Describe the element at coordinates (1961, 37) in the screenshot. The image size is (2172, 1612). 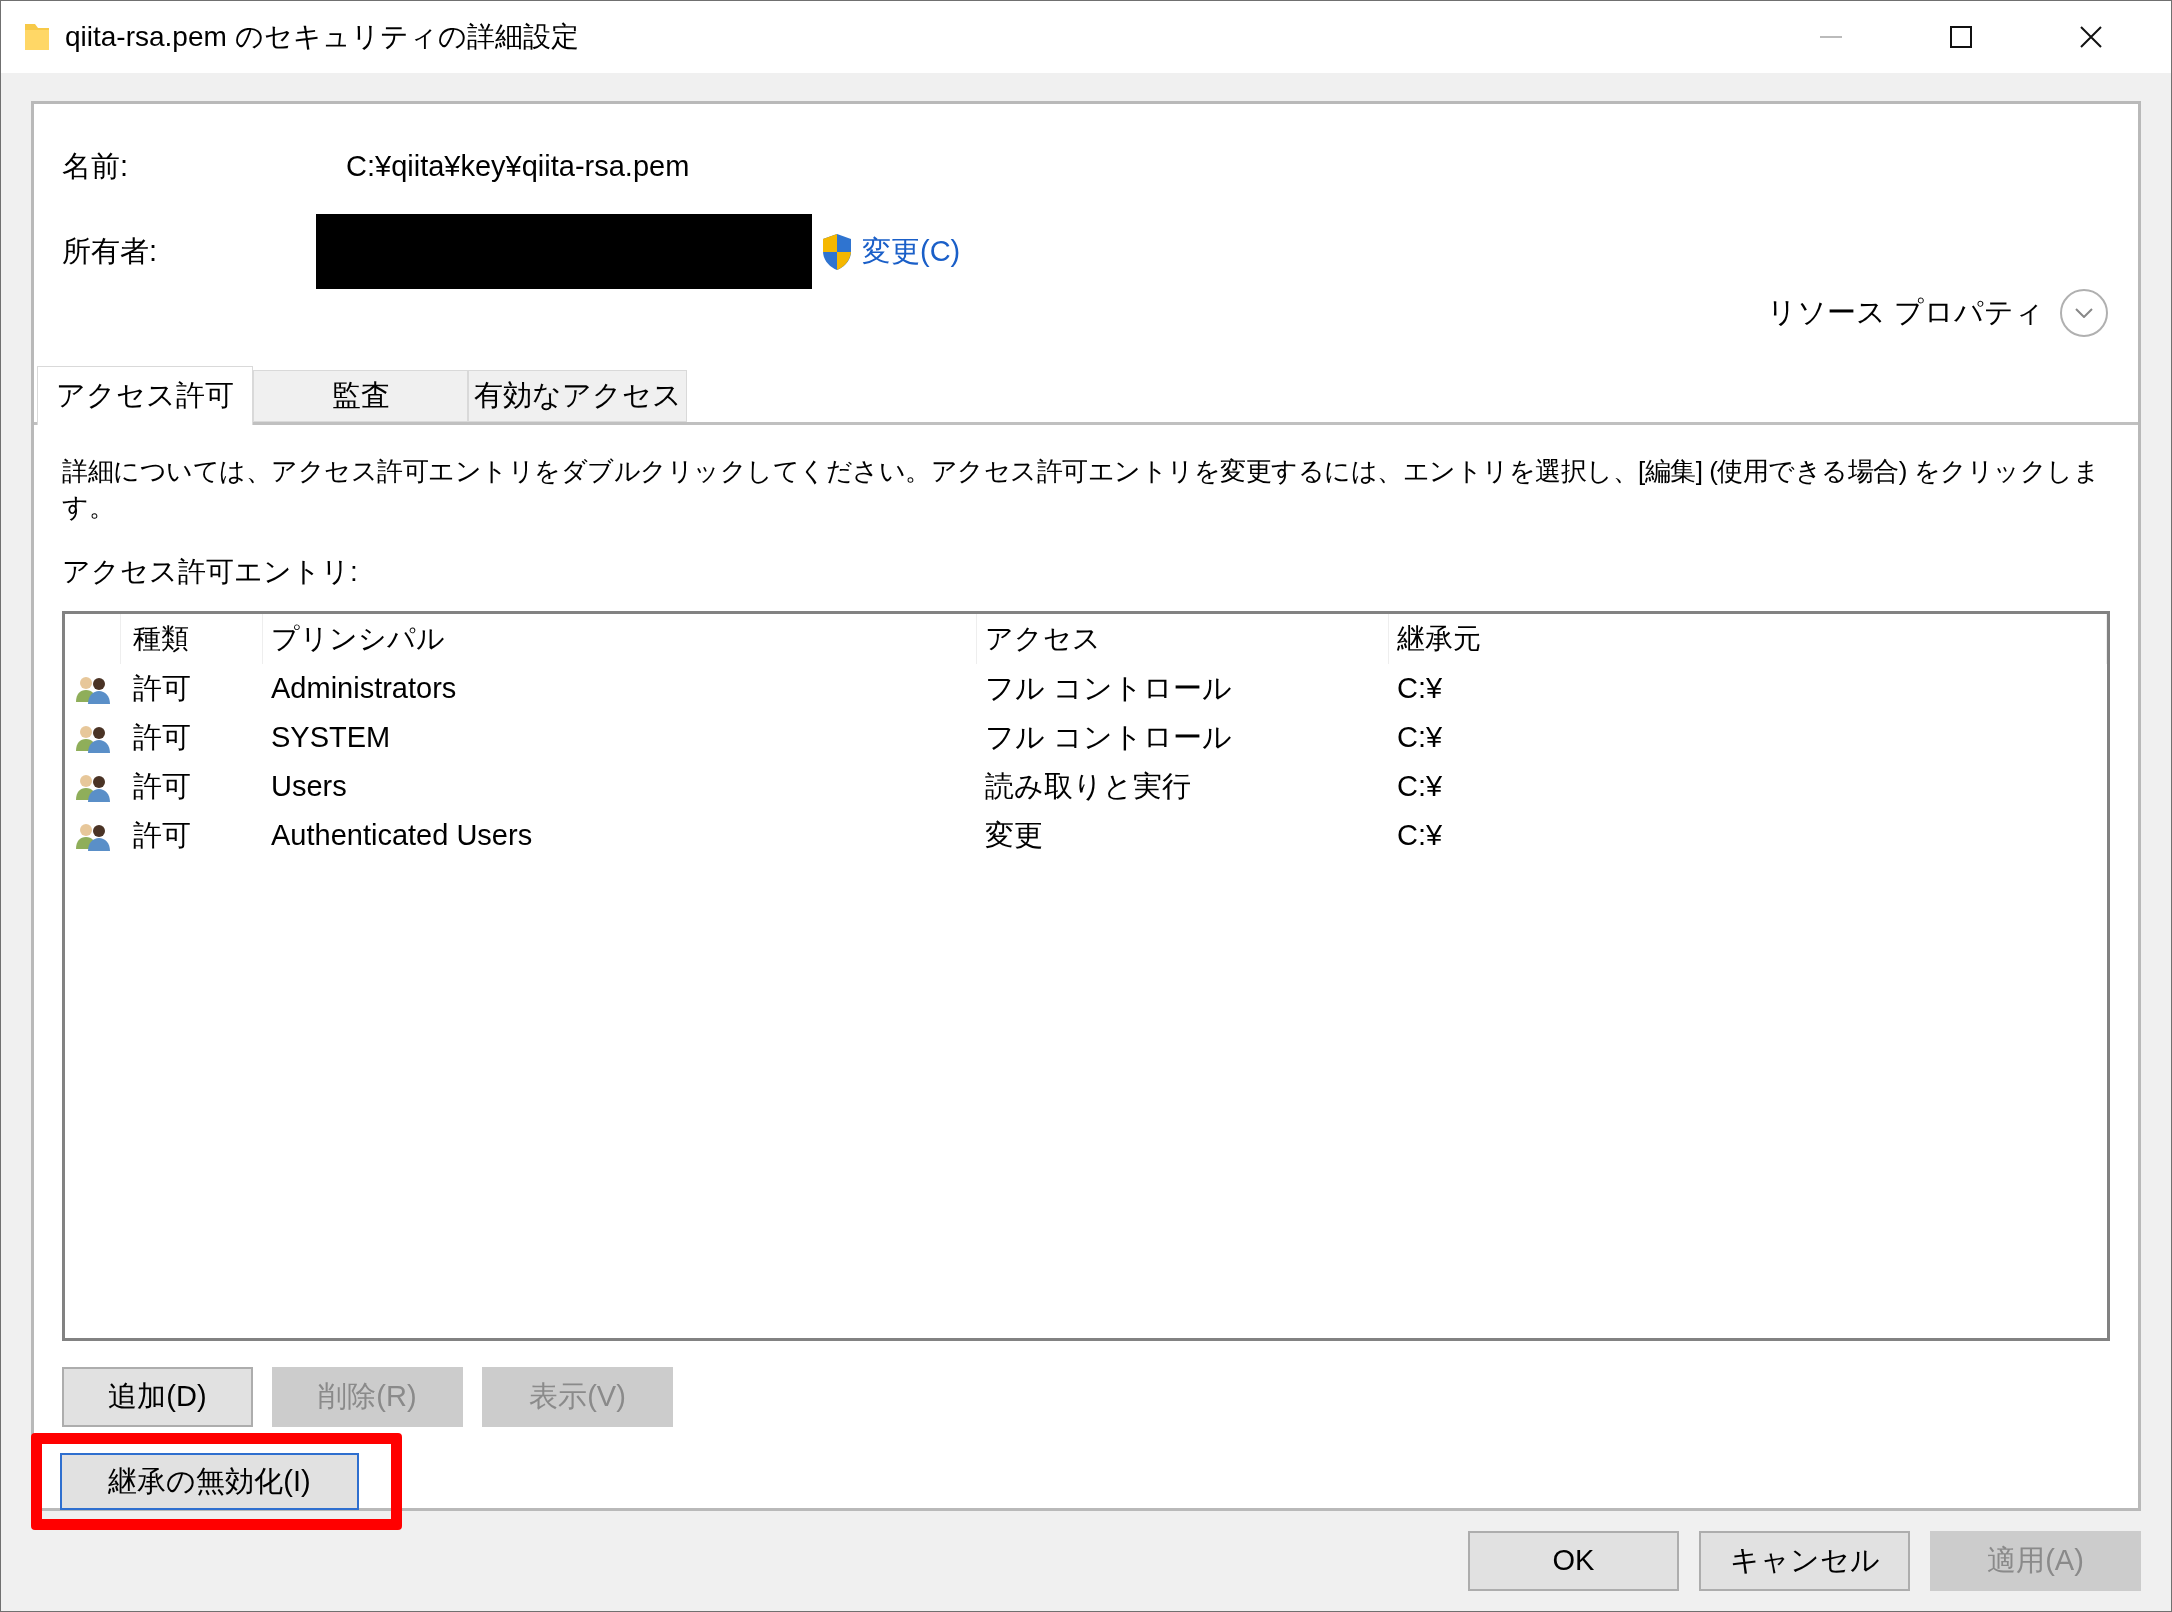
I see `maximize-icon` at that location.